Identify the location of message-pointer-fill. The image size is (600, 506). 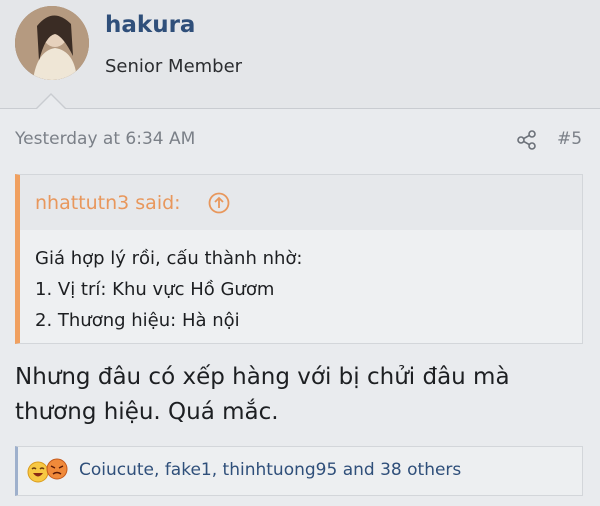
(51, 102).